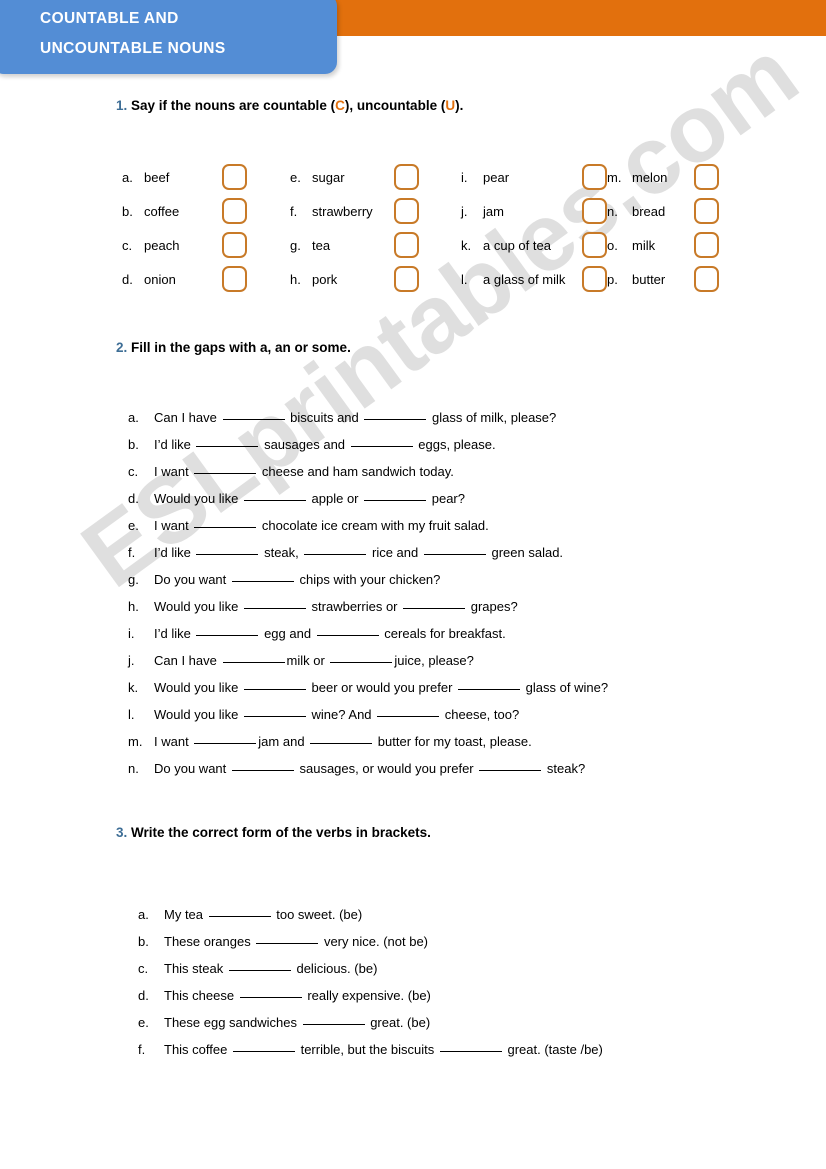 The height and width of the screenshot is (1169, 826). I want to click on item-letter: d., so click(133, 498).